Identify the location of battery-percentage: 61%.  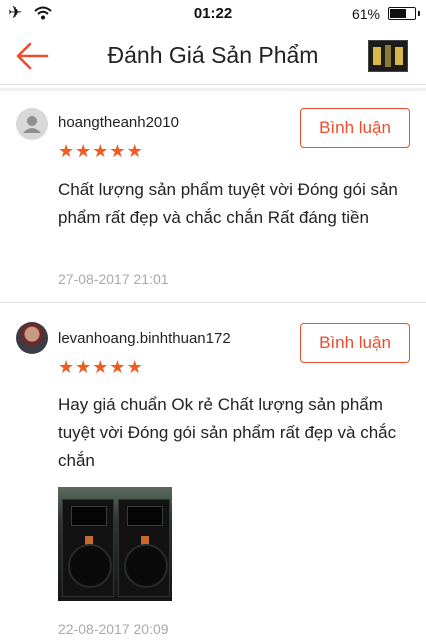
(365, 14).